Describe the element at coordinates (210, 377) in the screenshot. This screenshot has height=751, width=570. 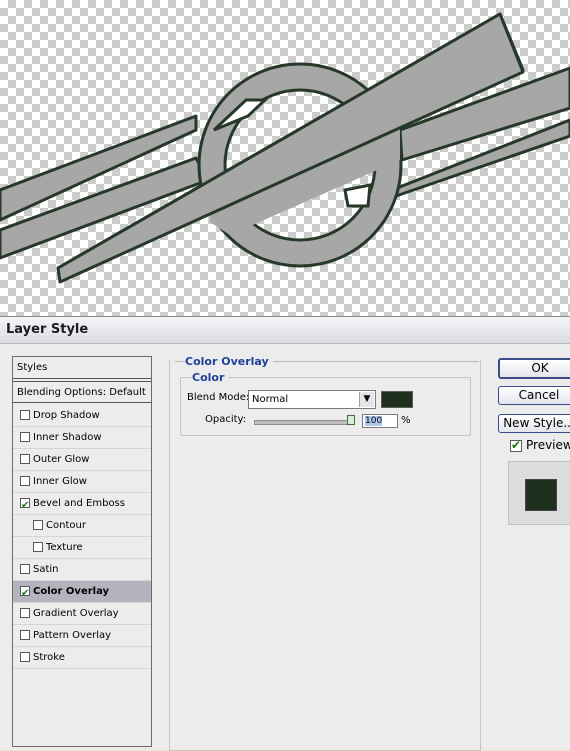
I see `color-group-title: Color` at that location.